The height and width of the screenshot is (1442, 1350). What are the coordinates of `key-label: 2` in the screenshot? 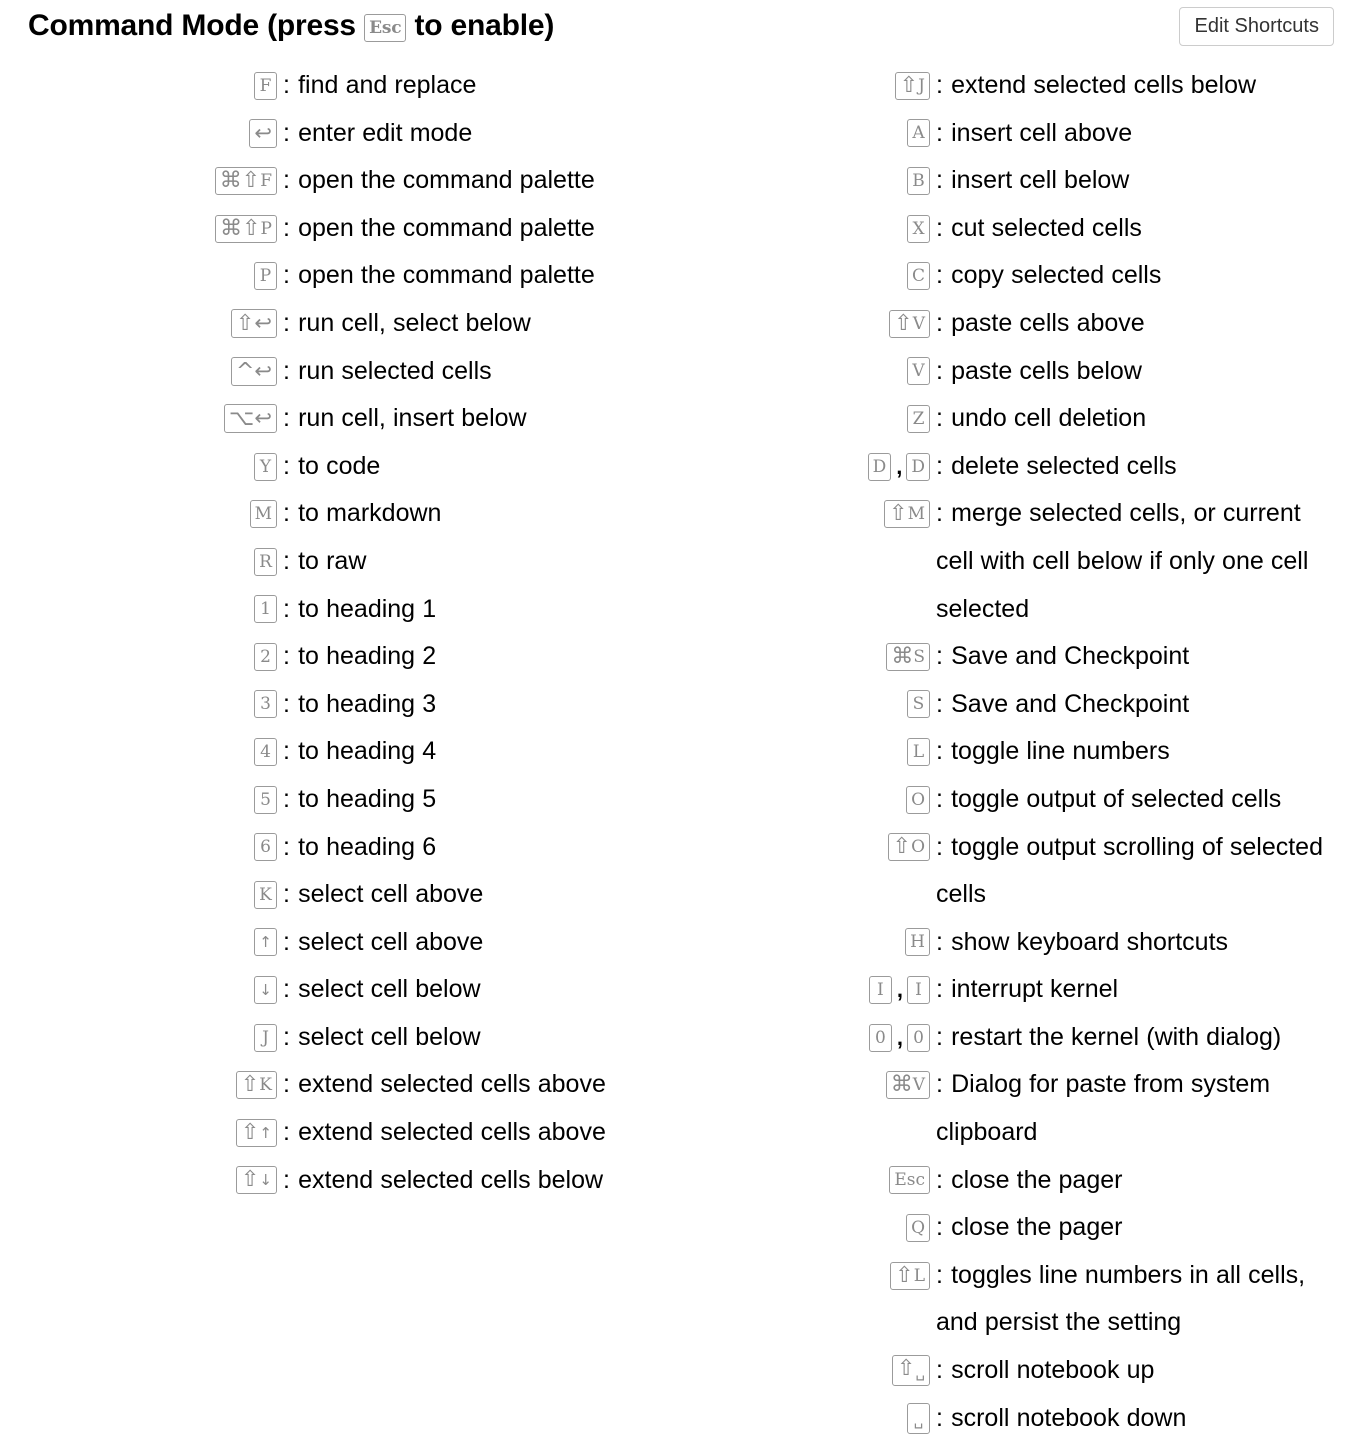 It's located at (265, 656).